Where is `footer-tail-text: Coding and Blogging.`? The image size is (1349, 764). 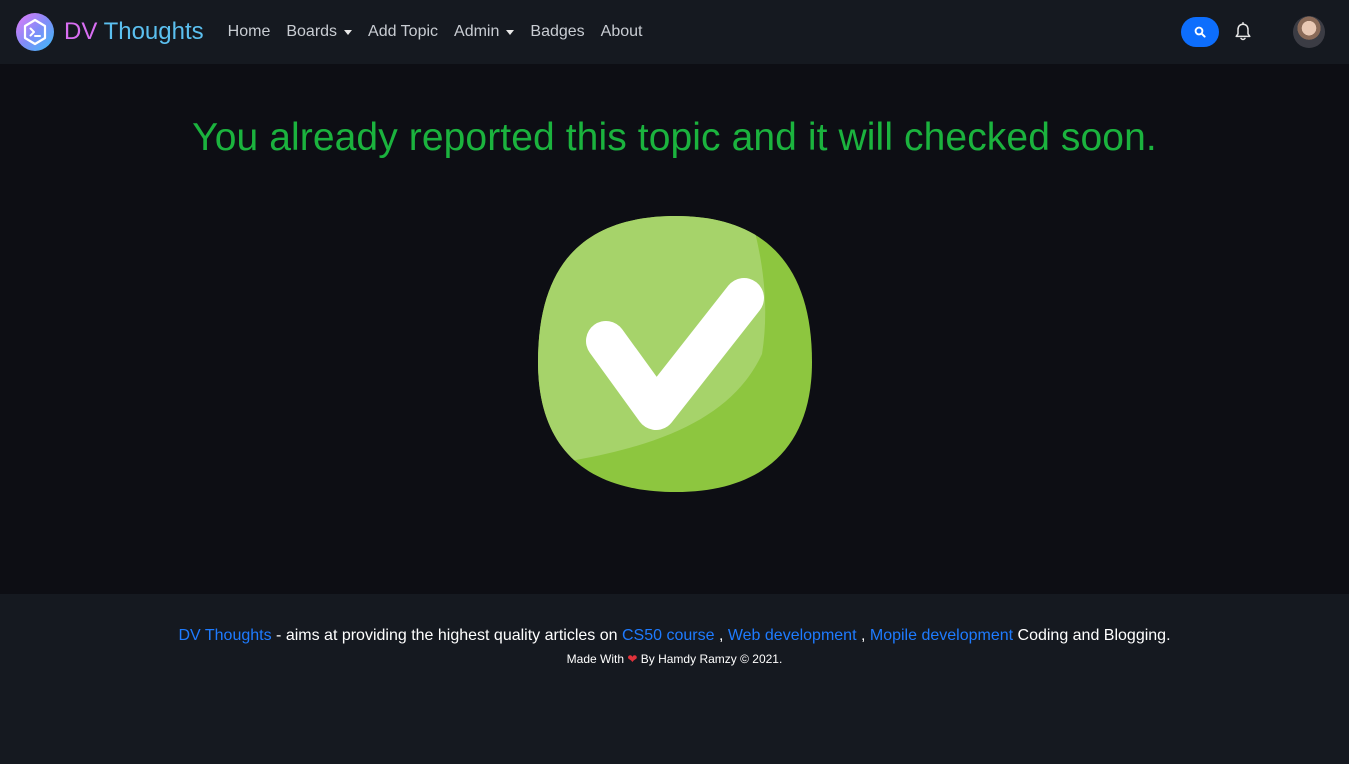
footer-tail-text: Coding and Blogging. is located at coordinates (1092, 635).